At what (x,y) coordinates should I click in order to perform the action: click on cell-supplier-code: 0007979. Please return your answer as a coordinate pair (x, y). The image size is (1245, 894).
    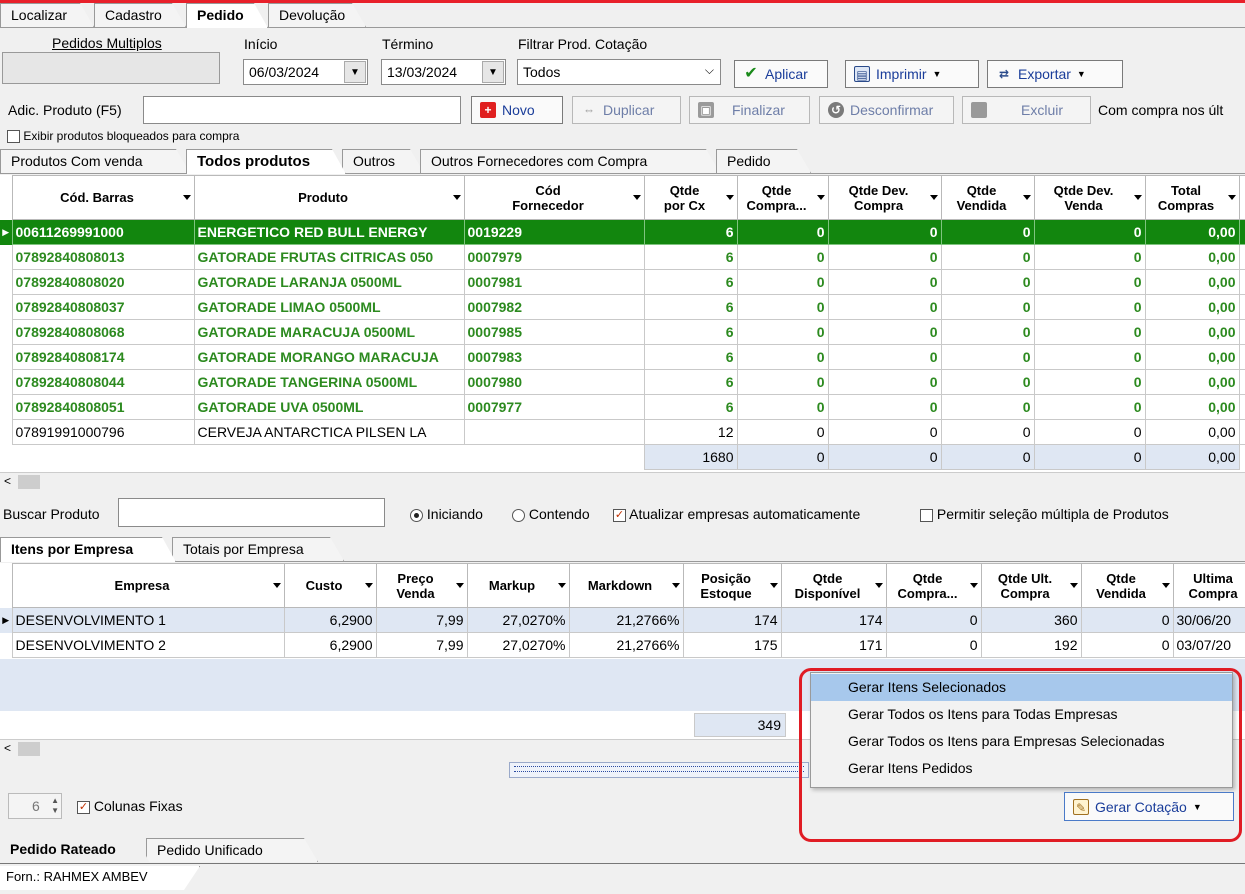
    Looking at the image, I should click on (554, 257).